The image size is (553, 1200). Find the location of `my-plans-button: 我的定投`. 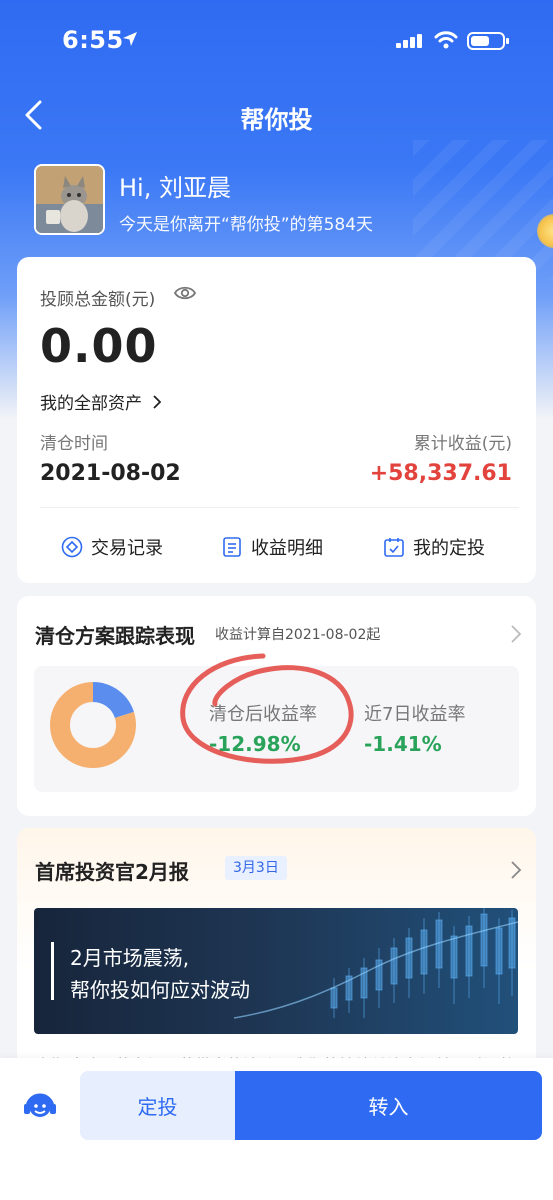

my-plans-button: 我的定投 is located at coordinates (434, 547).